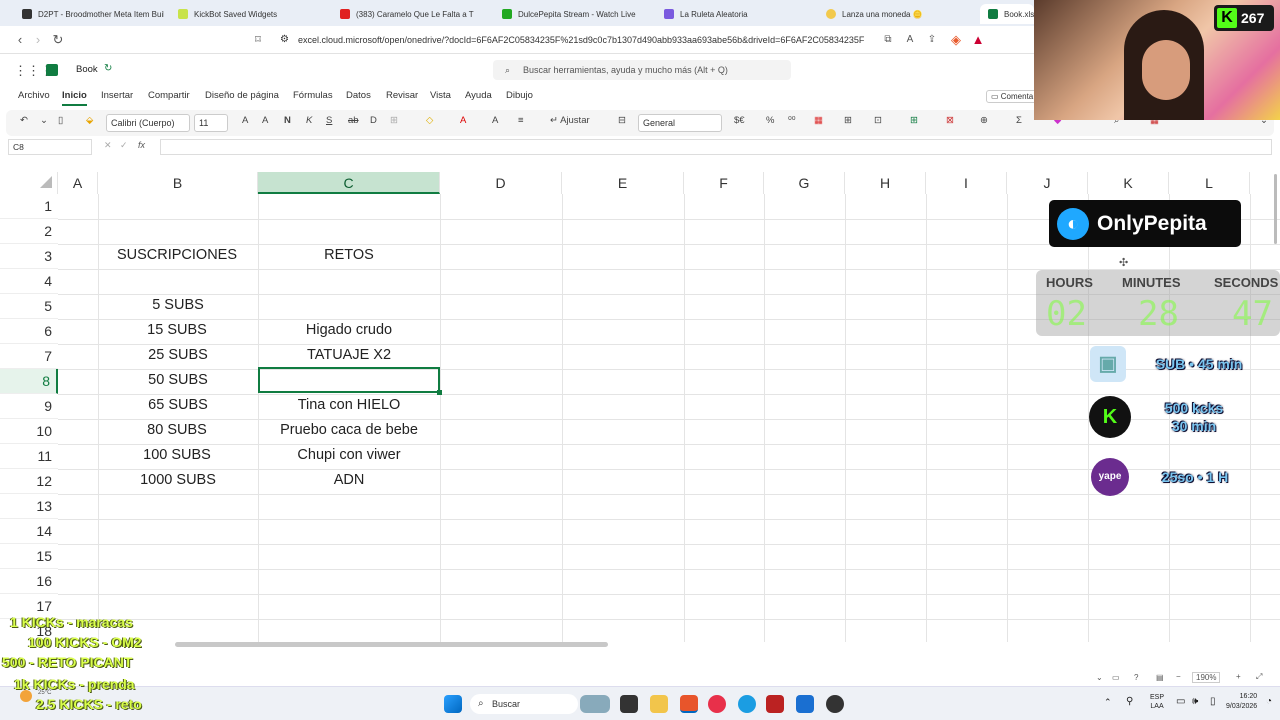  I want to click on app-icon, so click(775, 704).